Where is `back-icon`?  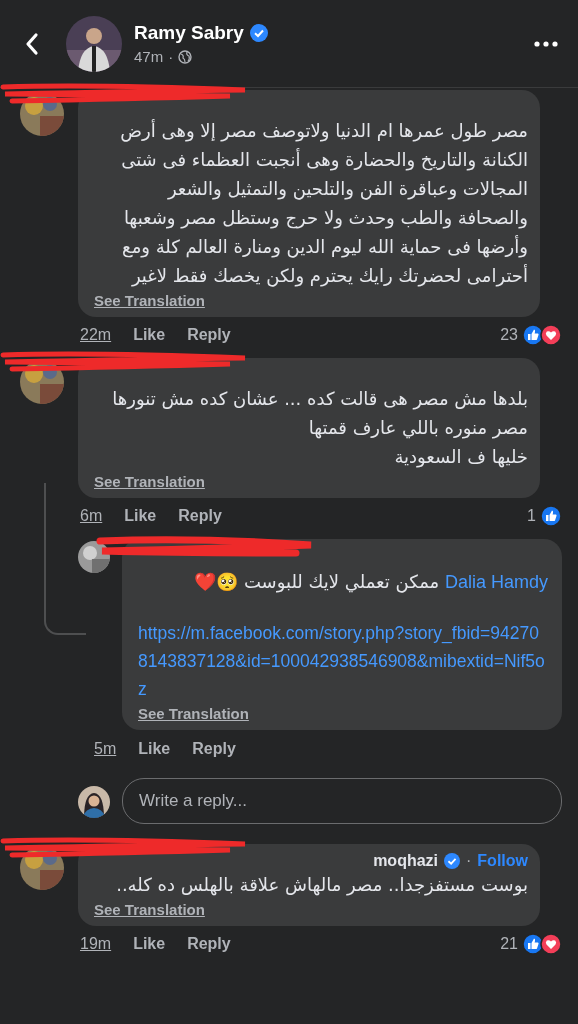 back-icon is located at coordinates (32, 43).